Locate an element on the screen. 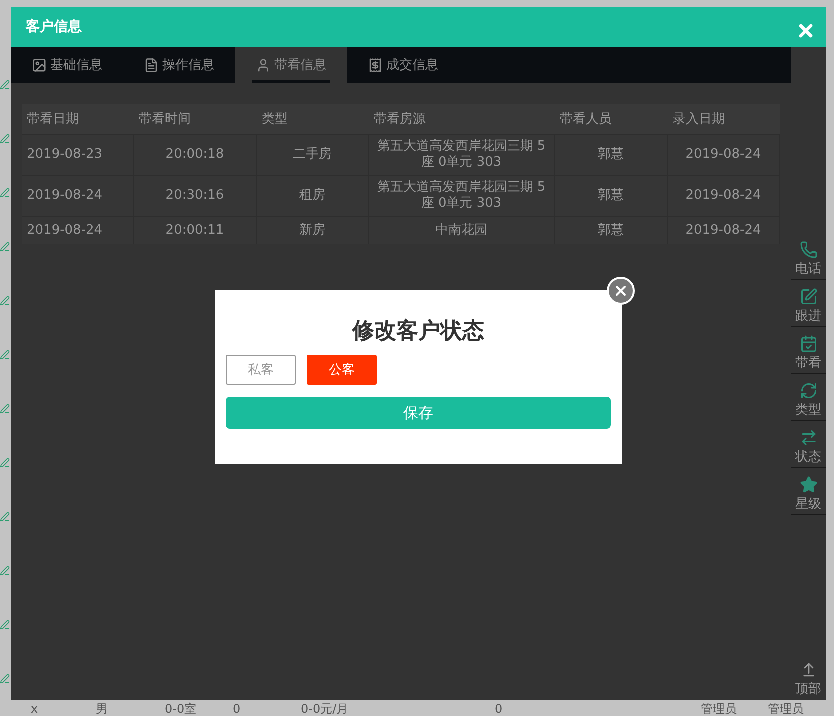  up-arrow-icon is located at coordinates (808, 670).